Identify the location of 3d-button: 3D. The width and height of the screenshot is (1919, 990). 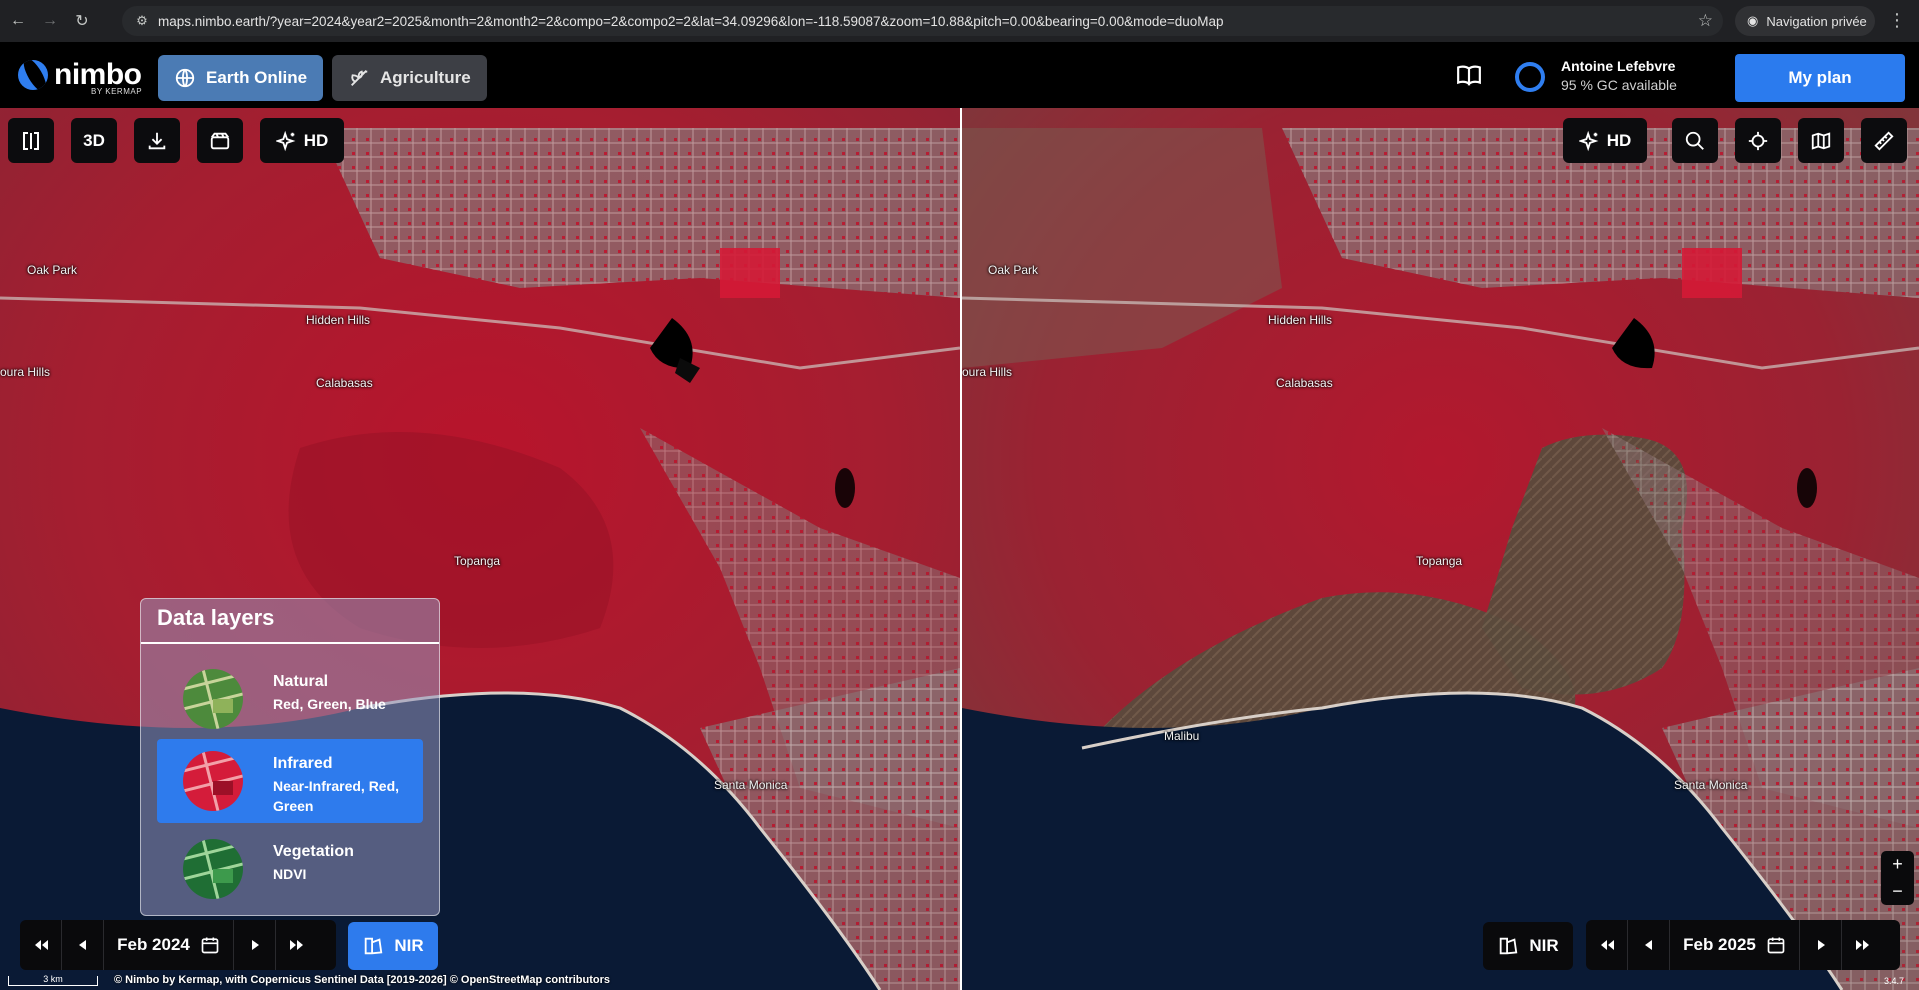
(94, 140).